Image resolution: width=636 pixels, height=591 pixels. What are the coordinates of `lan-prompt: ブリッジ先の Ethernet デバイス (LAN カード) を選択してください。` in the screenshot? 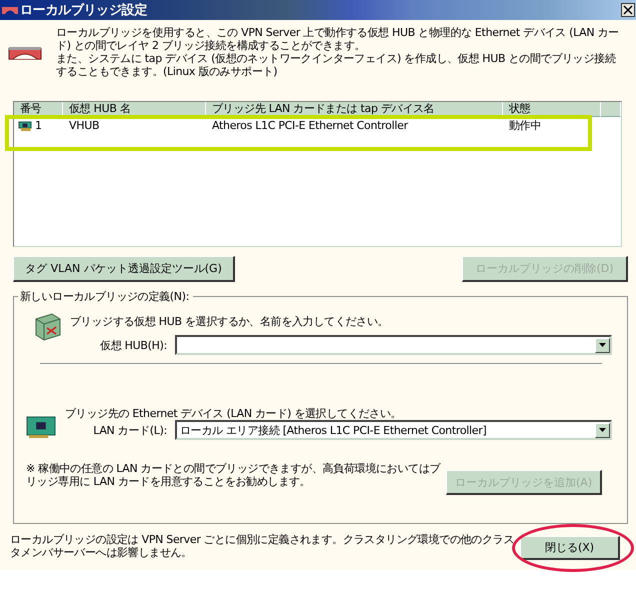 It's located at (233, 413).